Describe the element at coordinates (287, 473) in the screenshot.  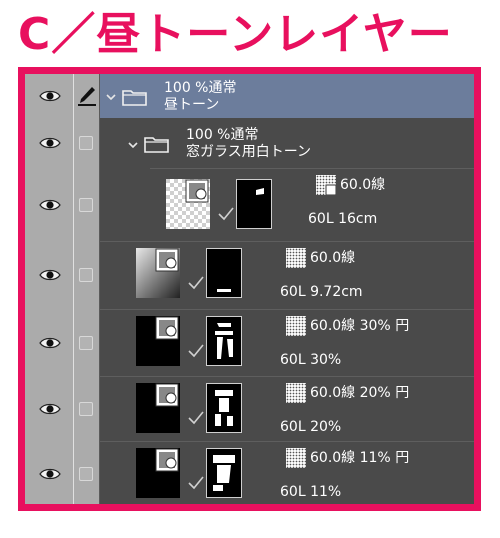
I see `layer-row-content: 60.0線 11% 円 60L 11%` at that location.